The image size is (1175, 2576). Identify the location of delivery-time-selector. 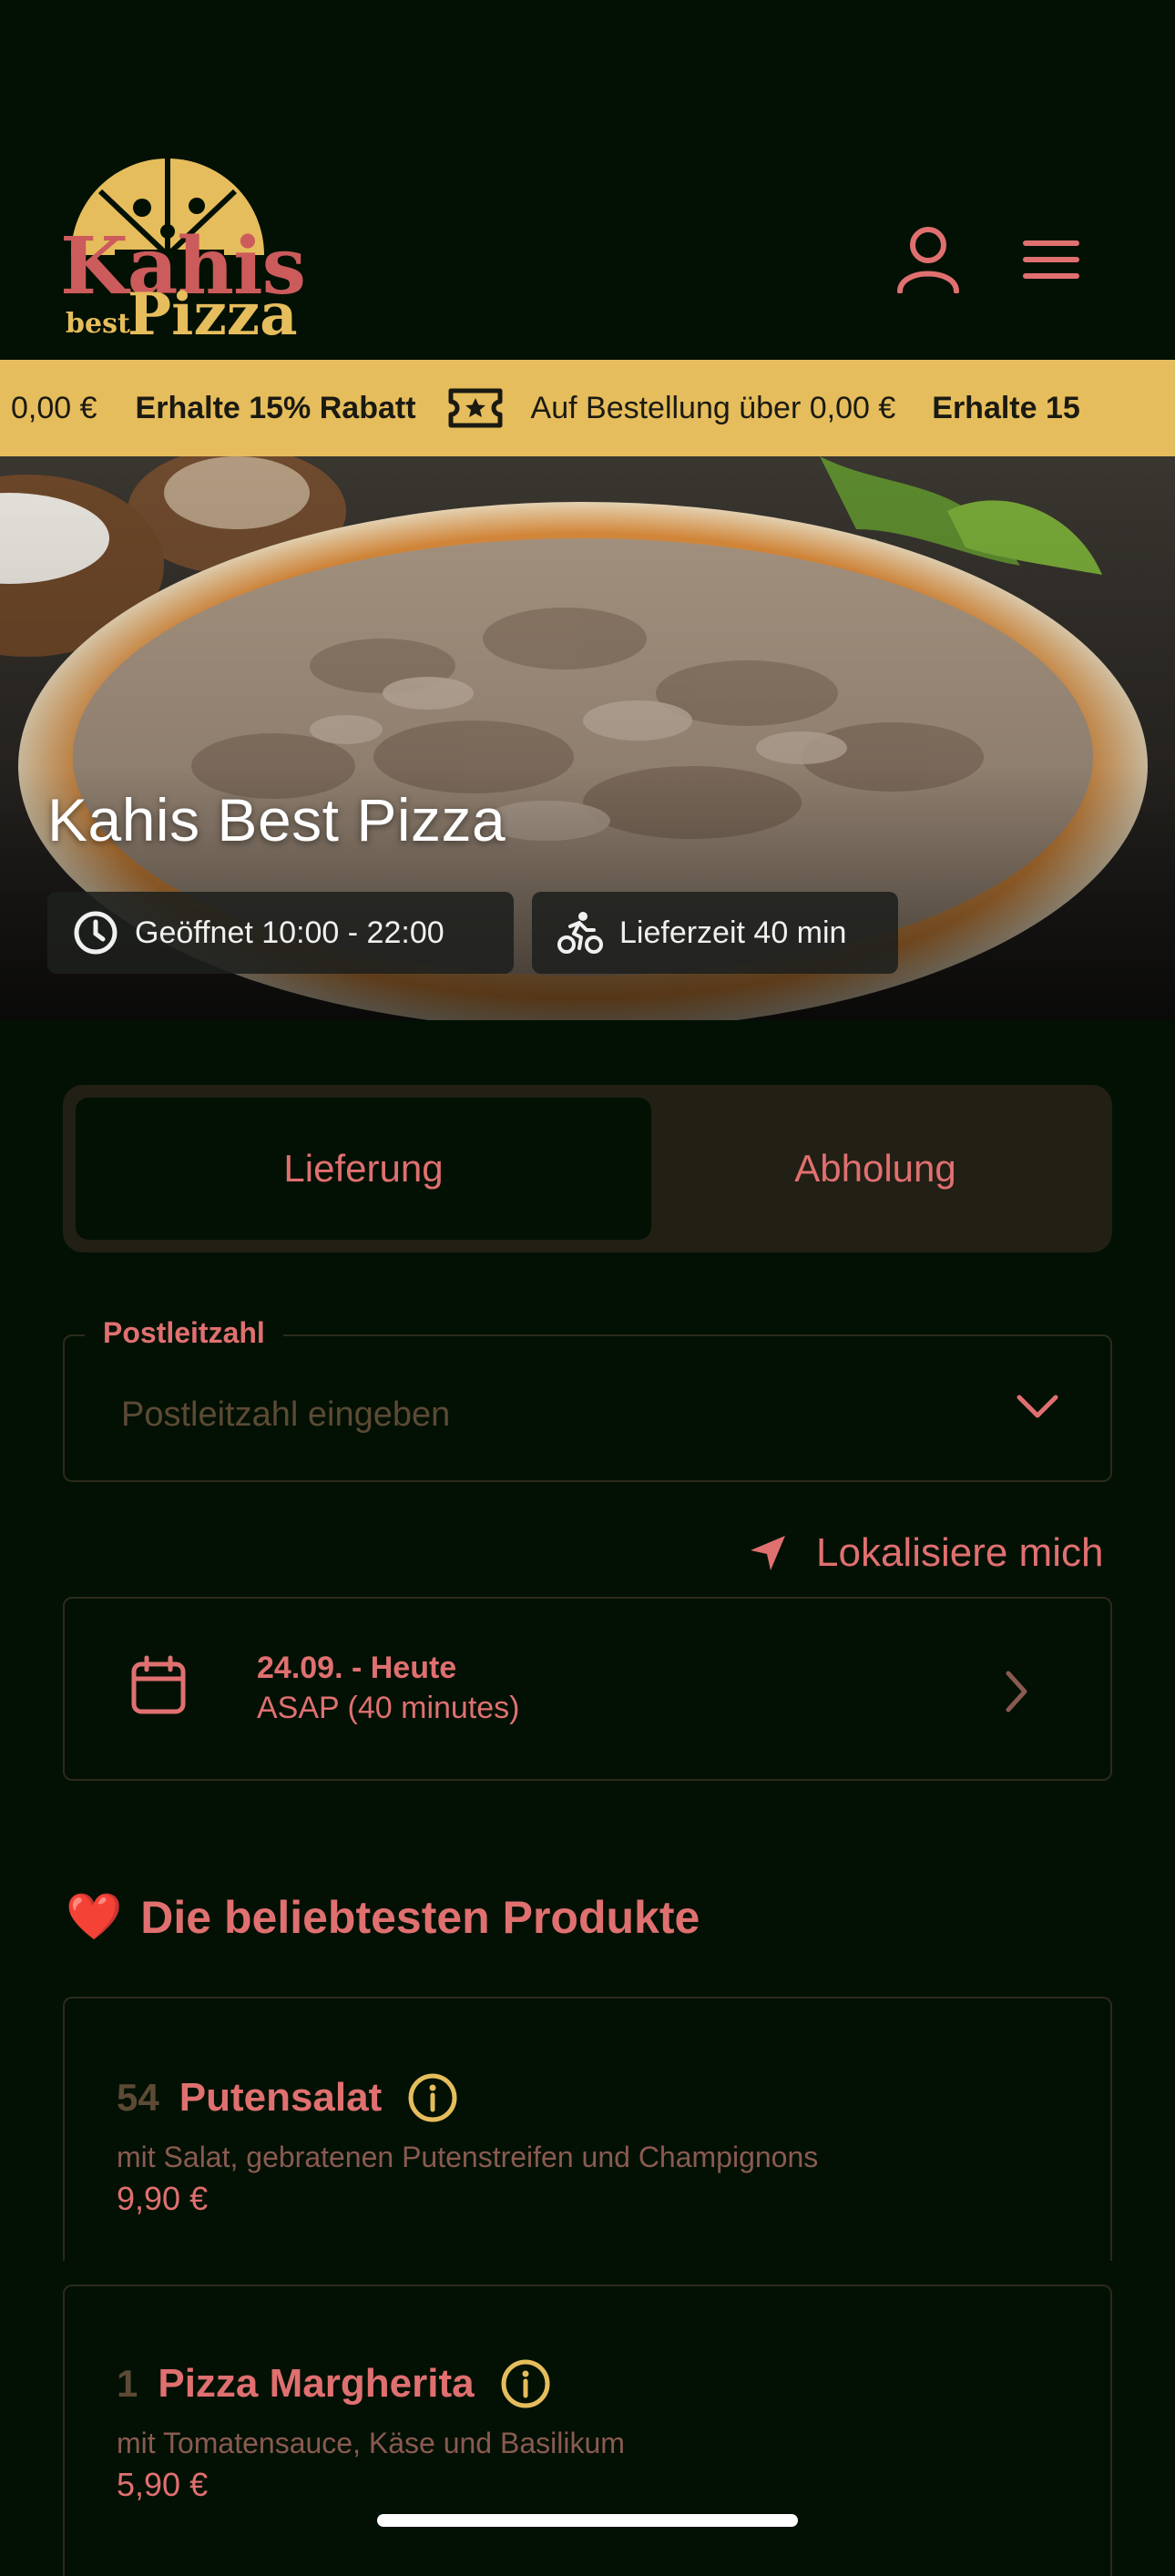
(587, 1689).